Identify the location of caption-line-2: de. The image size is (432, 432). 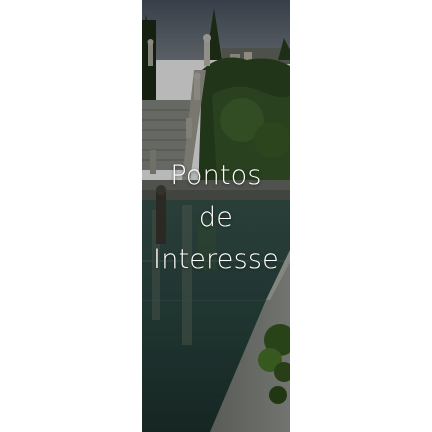
(216, 217).